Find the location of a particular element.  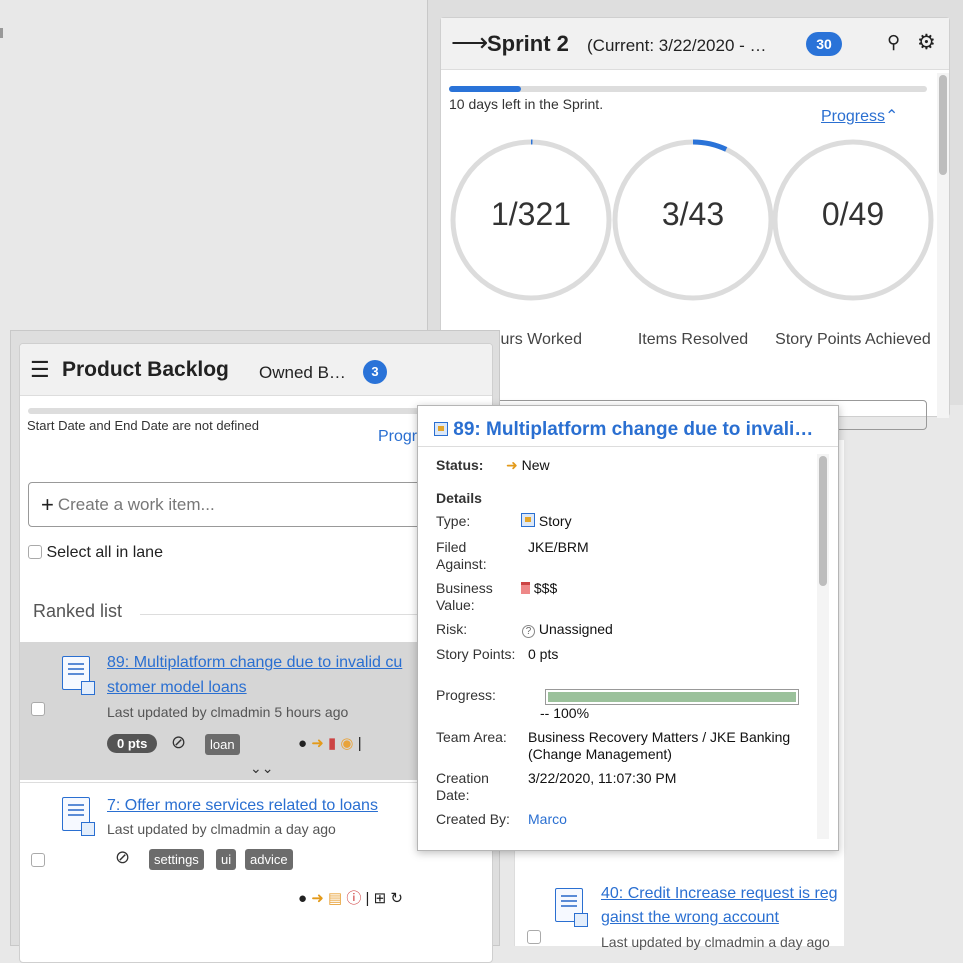

gauge-hours: 1/321 Hours Worked is located at coordinates (534, 243).